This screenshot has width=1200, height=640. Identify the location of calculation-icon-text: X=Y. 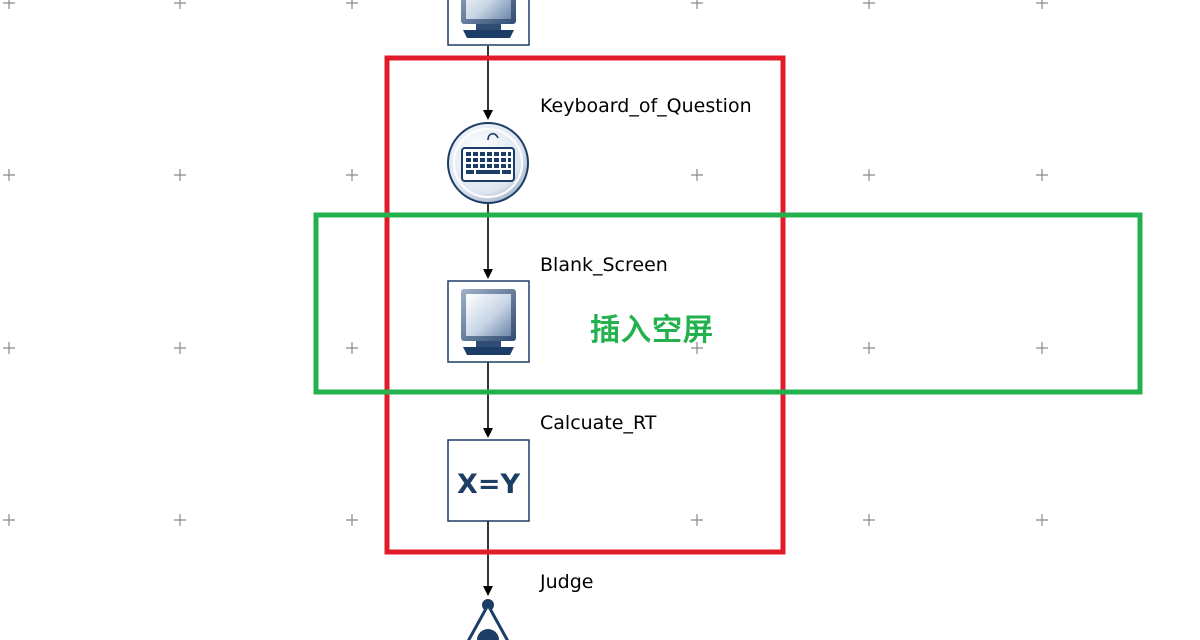
(488, 484).